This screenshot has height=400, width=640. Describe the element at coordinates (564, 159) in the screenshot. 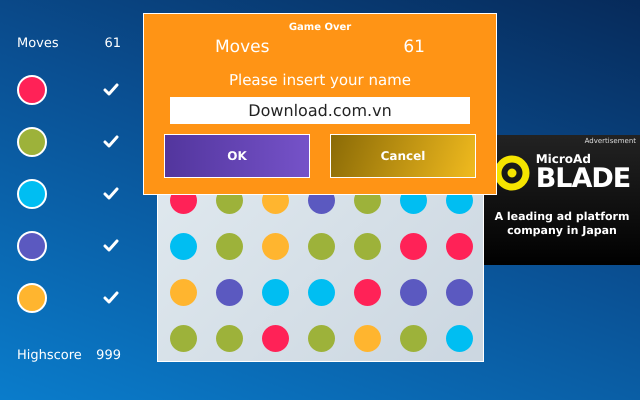

I see `brand-name: MicroAd` at that location.